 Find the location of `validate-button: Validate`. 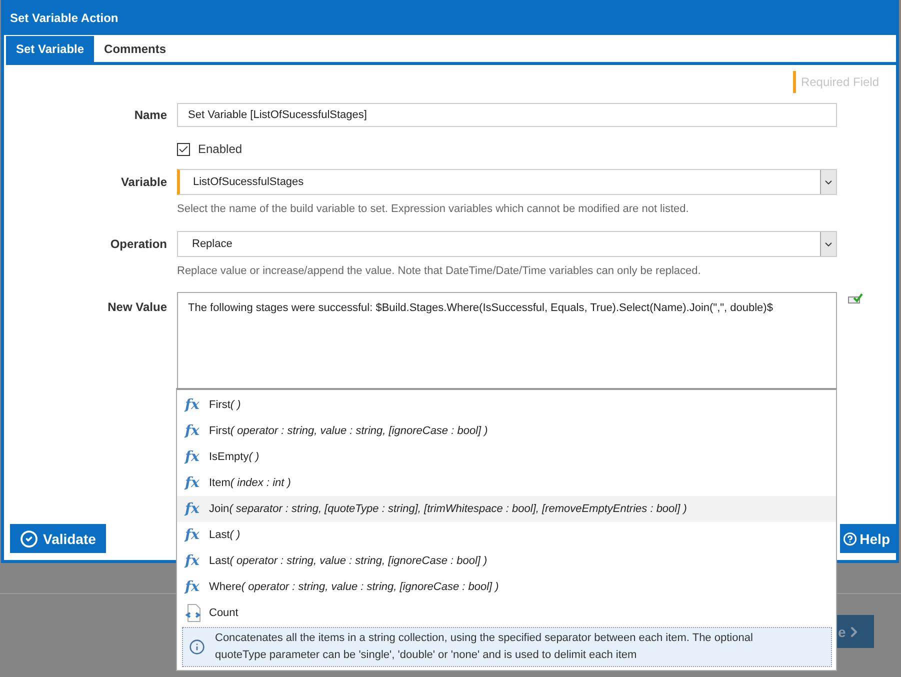

validate-button: Validate is located at coordinates (58, 538).